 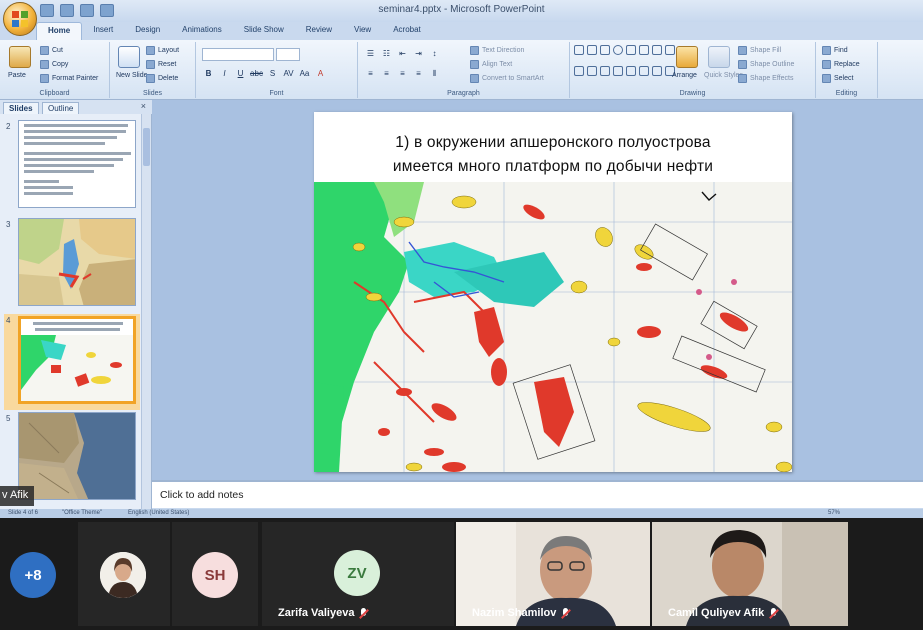 I want to click on delete-button: Delete, so click(x=162, y=78).